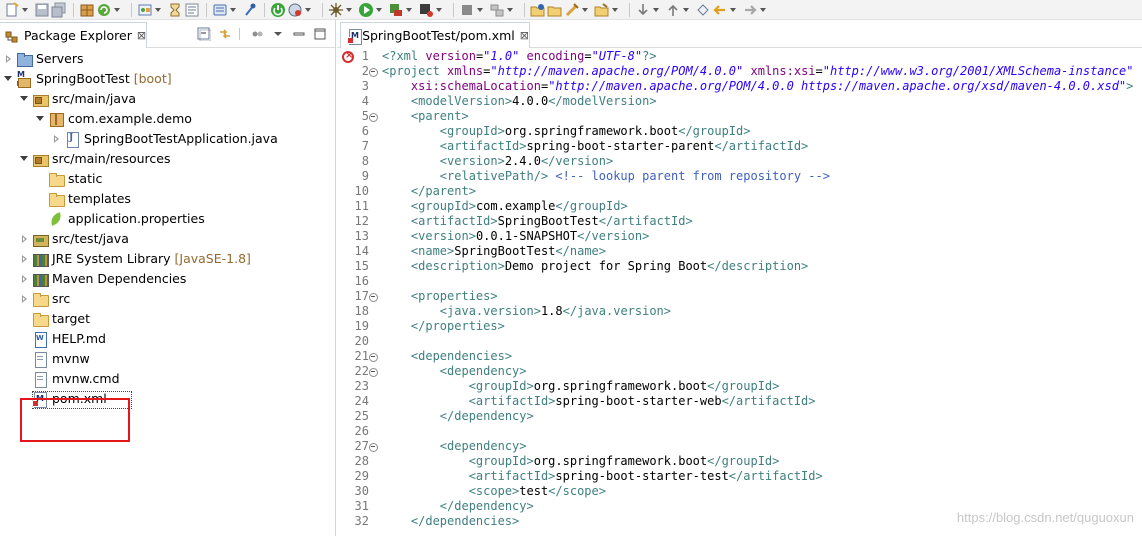 This screenshot has height=536, width=1142. I want to click on last-edit-icon, so click(673, 10).